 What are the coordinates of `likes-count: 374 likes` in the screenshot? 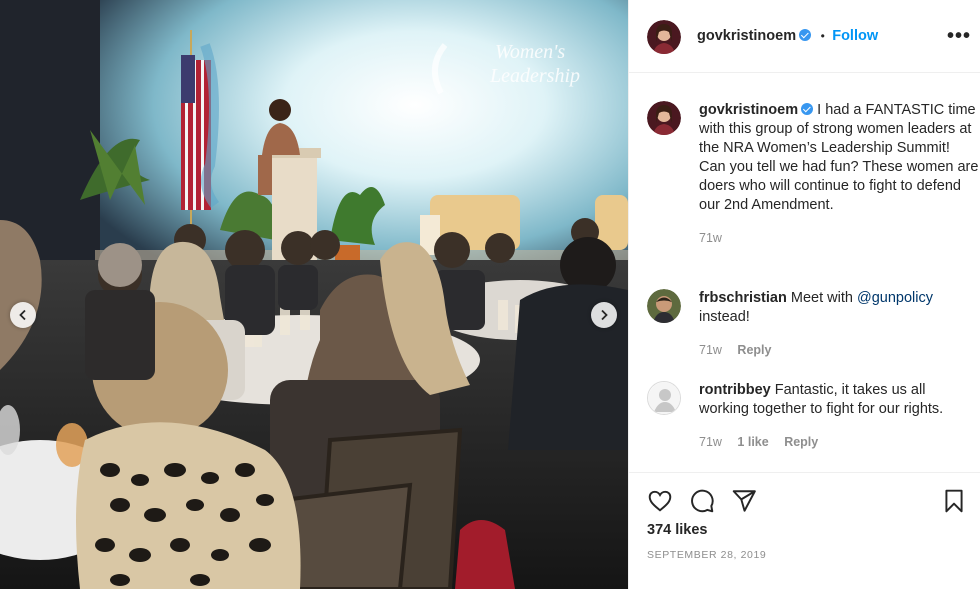 It's located at (677, 530).